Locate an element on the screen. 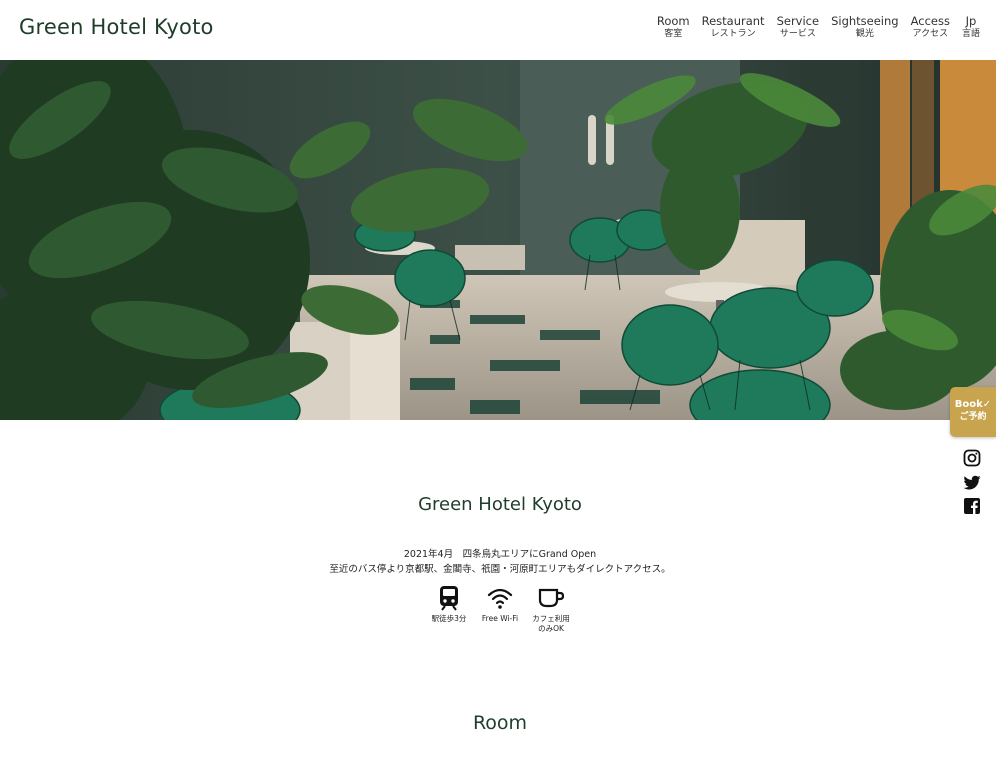 Image resolution: width=996 pixels, height=760 pixels. nav-label-en: Restaurant is located at coordinates (733, 21).